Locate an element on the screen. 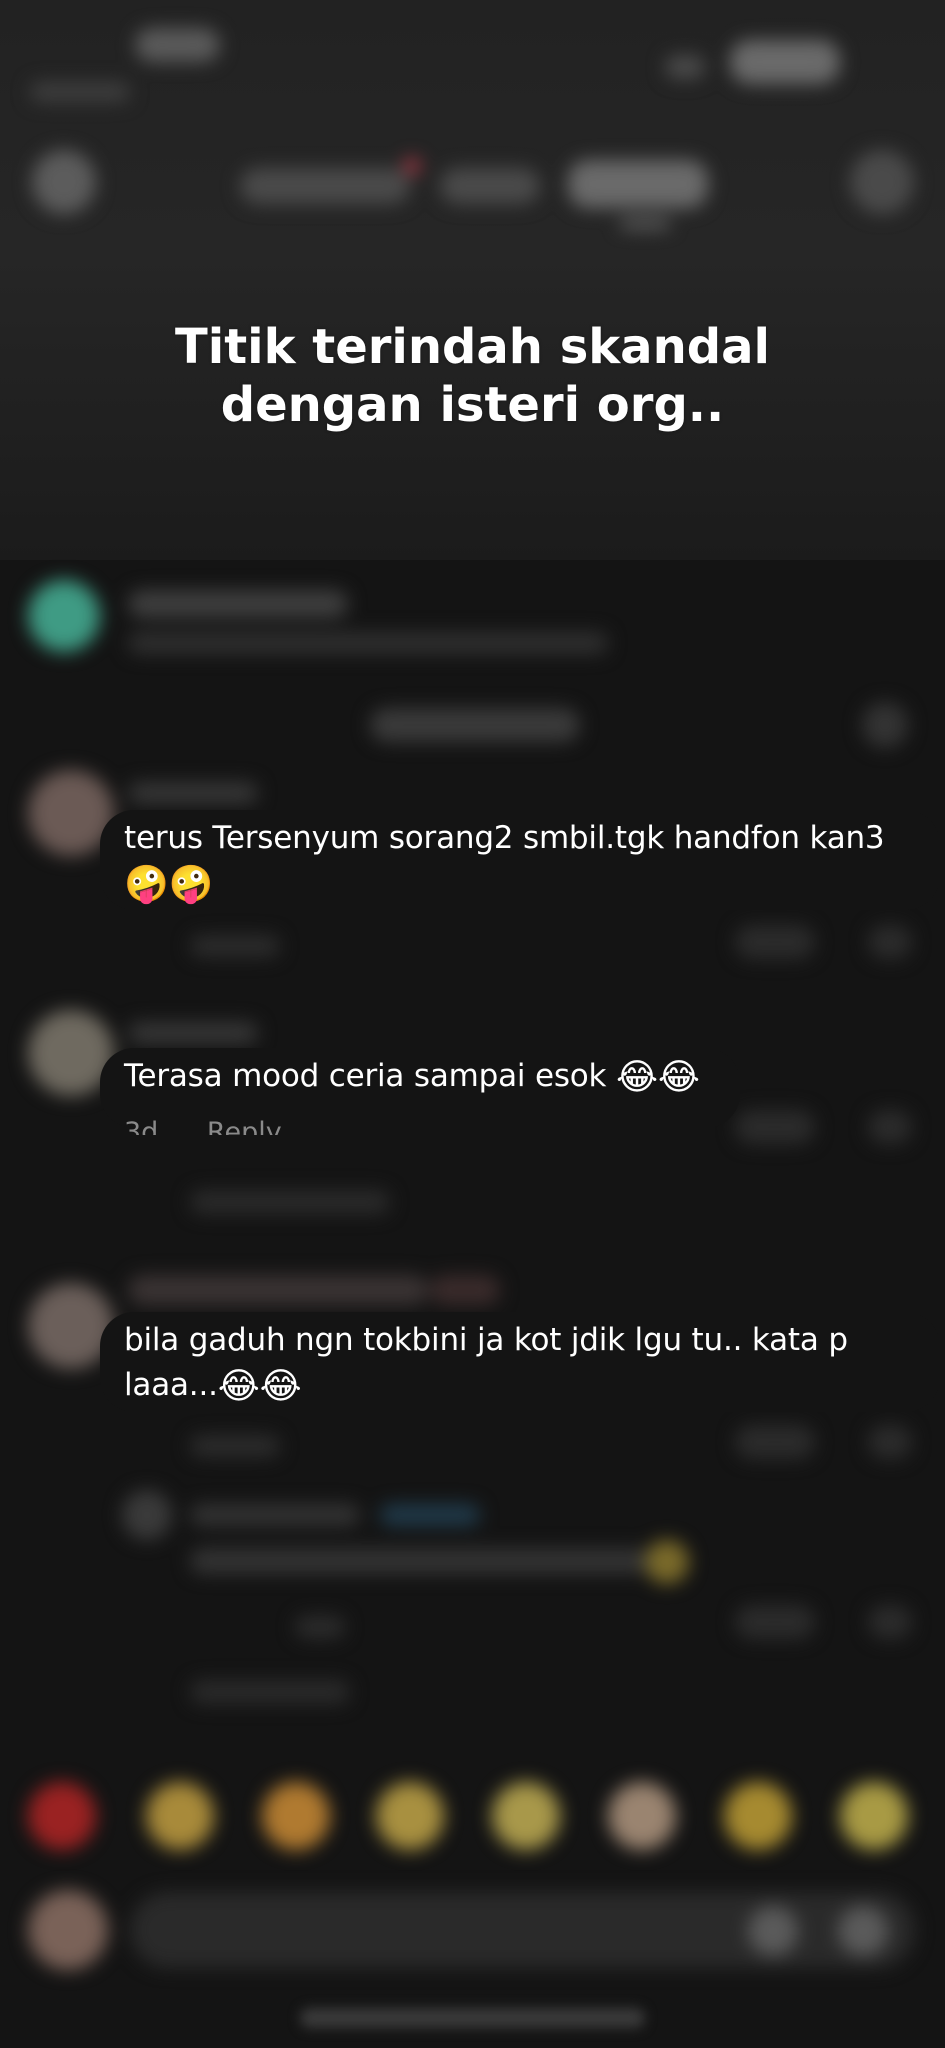 This screenshot has height=2048, width=945. caption-line-2: dengan isteri org.. is located at coordinates (472, 405).